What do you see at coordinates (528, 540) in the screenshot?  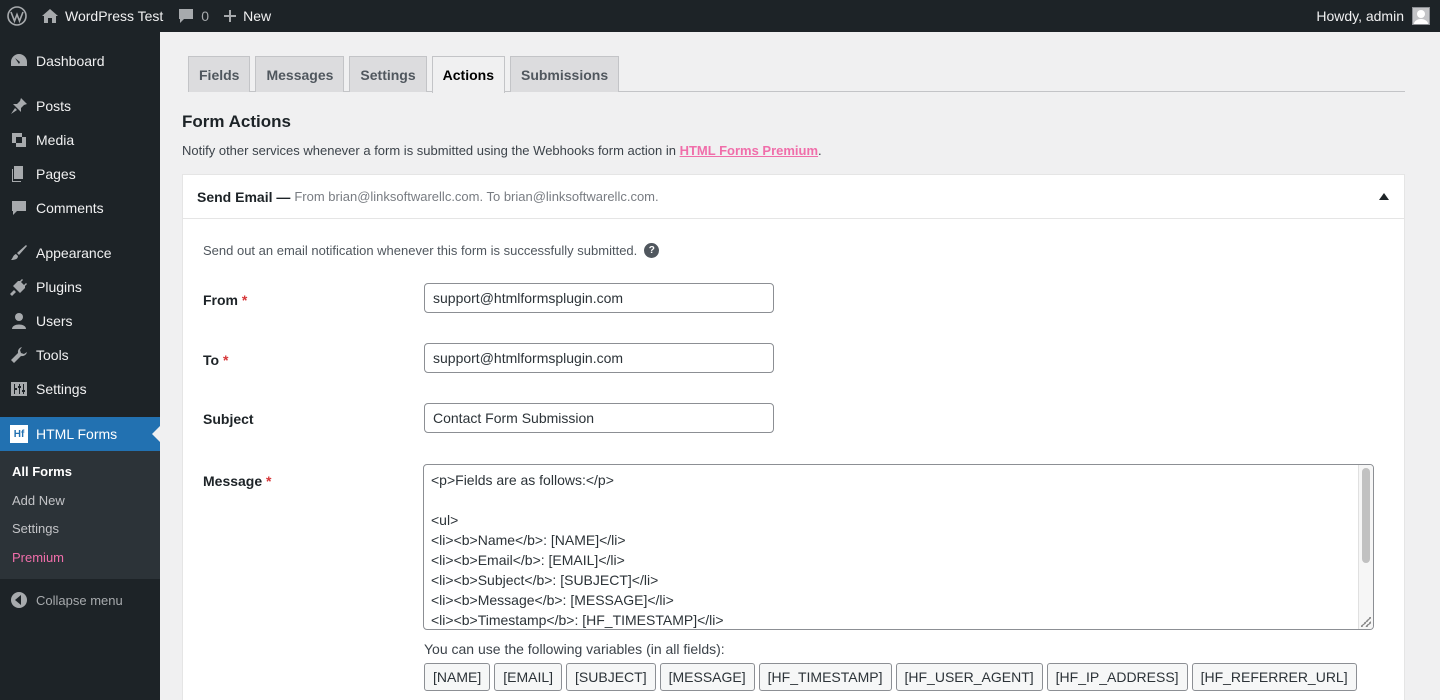 I see `message-line: <li><b>Name</b>: [NAME]</li>` at bounding box center [528, 540].